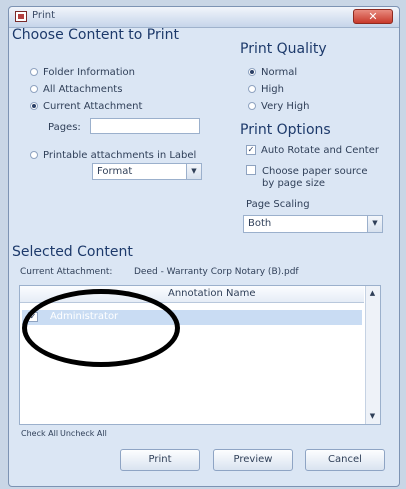 This screenshot has height=489, width=406. Describe the element at coordinates (84, 316) in the screenshot. I see `row-label: Administrator` at that location.